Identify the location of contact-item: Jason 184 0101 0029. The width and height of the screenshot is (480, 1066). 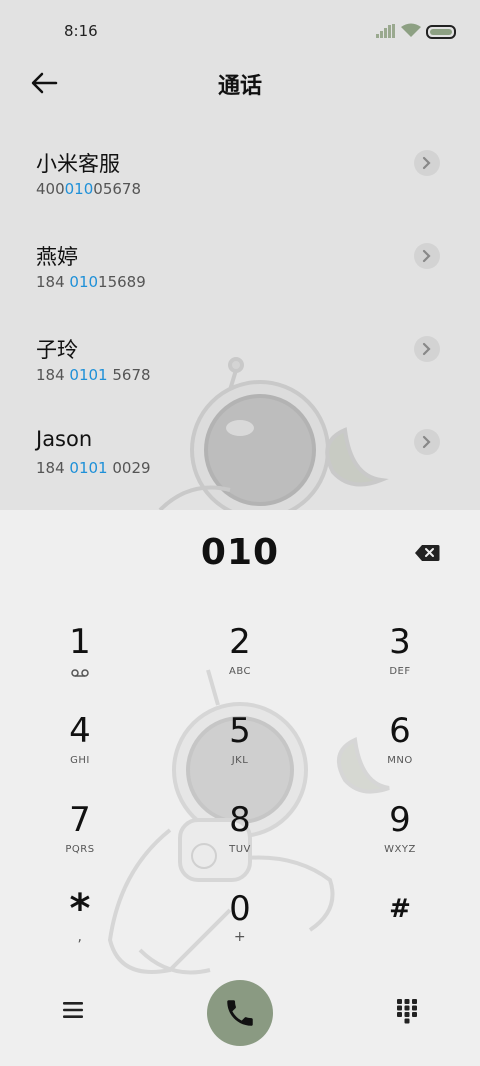
(240, 467).